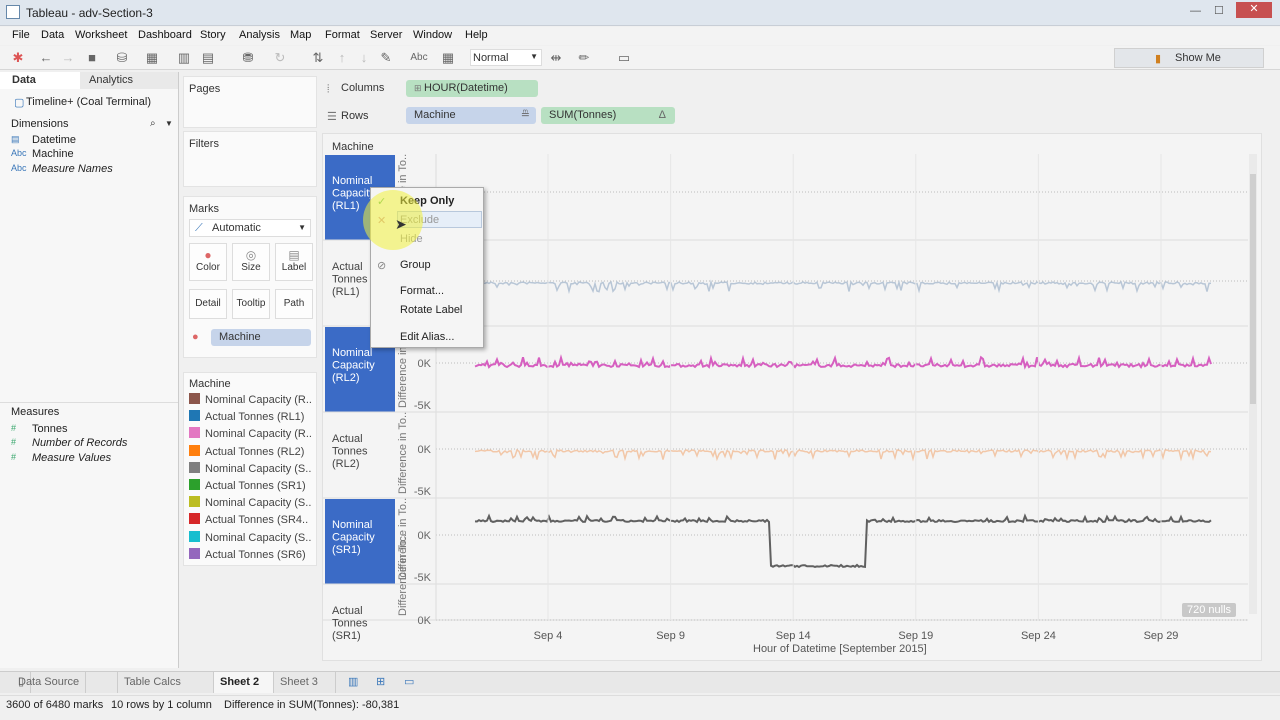 The height and width of the screenshot is (720, 1280). What do you see at coordinates (432, 35) in the screenshot?
I see `menu-window: Window` at bounding box center [432, 35].